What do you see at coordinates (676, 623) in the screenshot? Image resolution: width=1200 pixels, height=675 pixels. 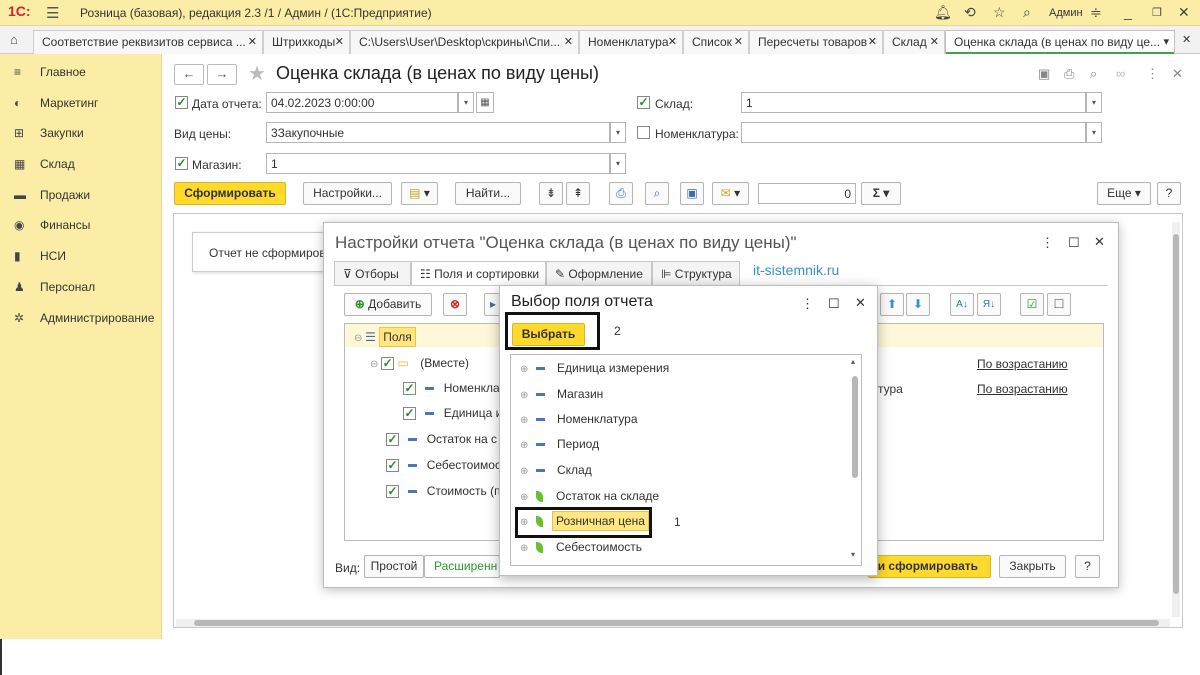 I see `h-scroll-thumb` at bounding box center [676, 623].